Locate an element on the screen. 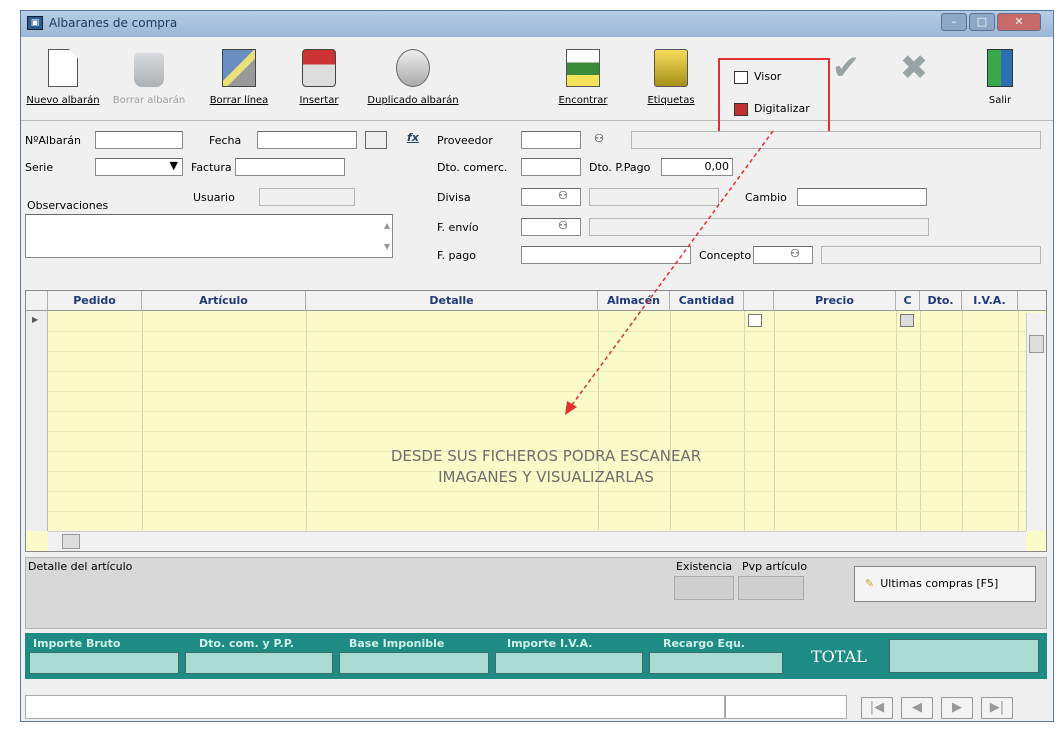 The width and height of the screenshot is (1060, 740). importe-bruto-label: Importe Bruto is located at coordinates (77, 643).